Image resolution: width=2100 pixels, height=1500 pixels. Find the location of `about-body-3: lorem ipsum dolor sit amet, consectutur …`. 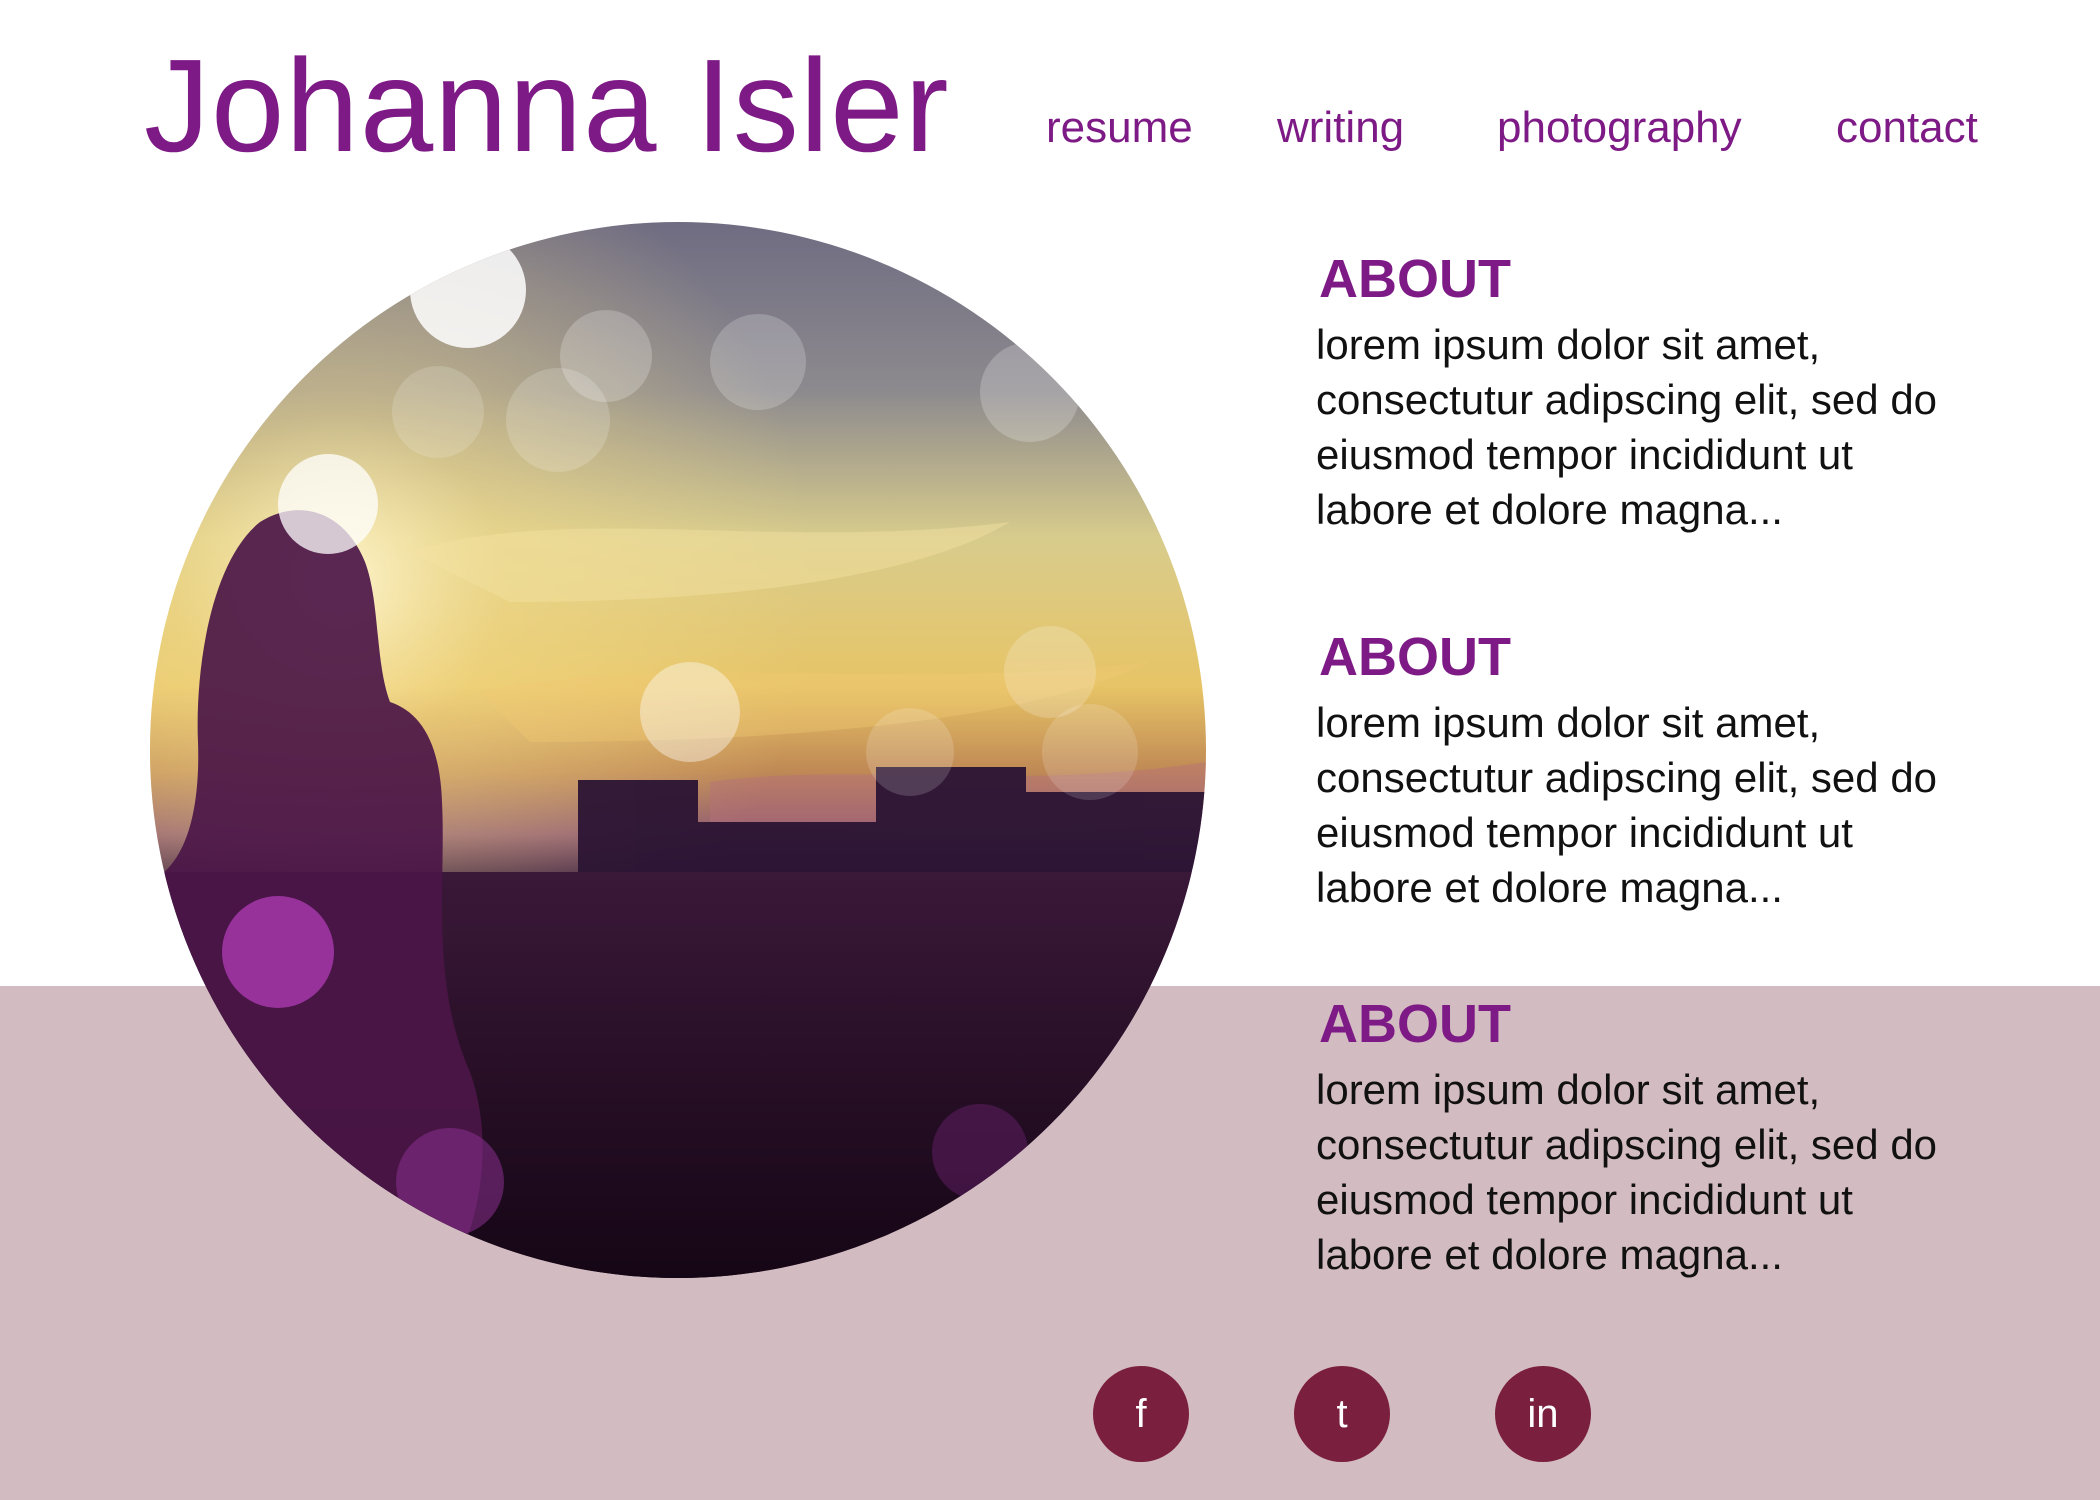

about-body-3: lorem ipsum dolor sit amet, consectutur … is located at coordinates (1627, 1172).